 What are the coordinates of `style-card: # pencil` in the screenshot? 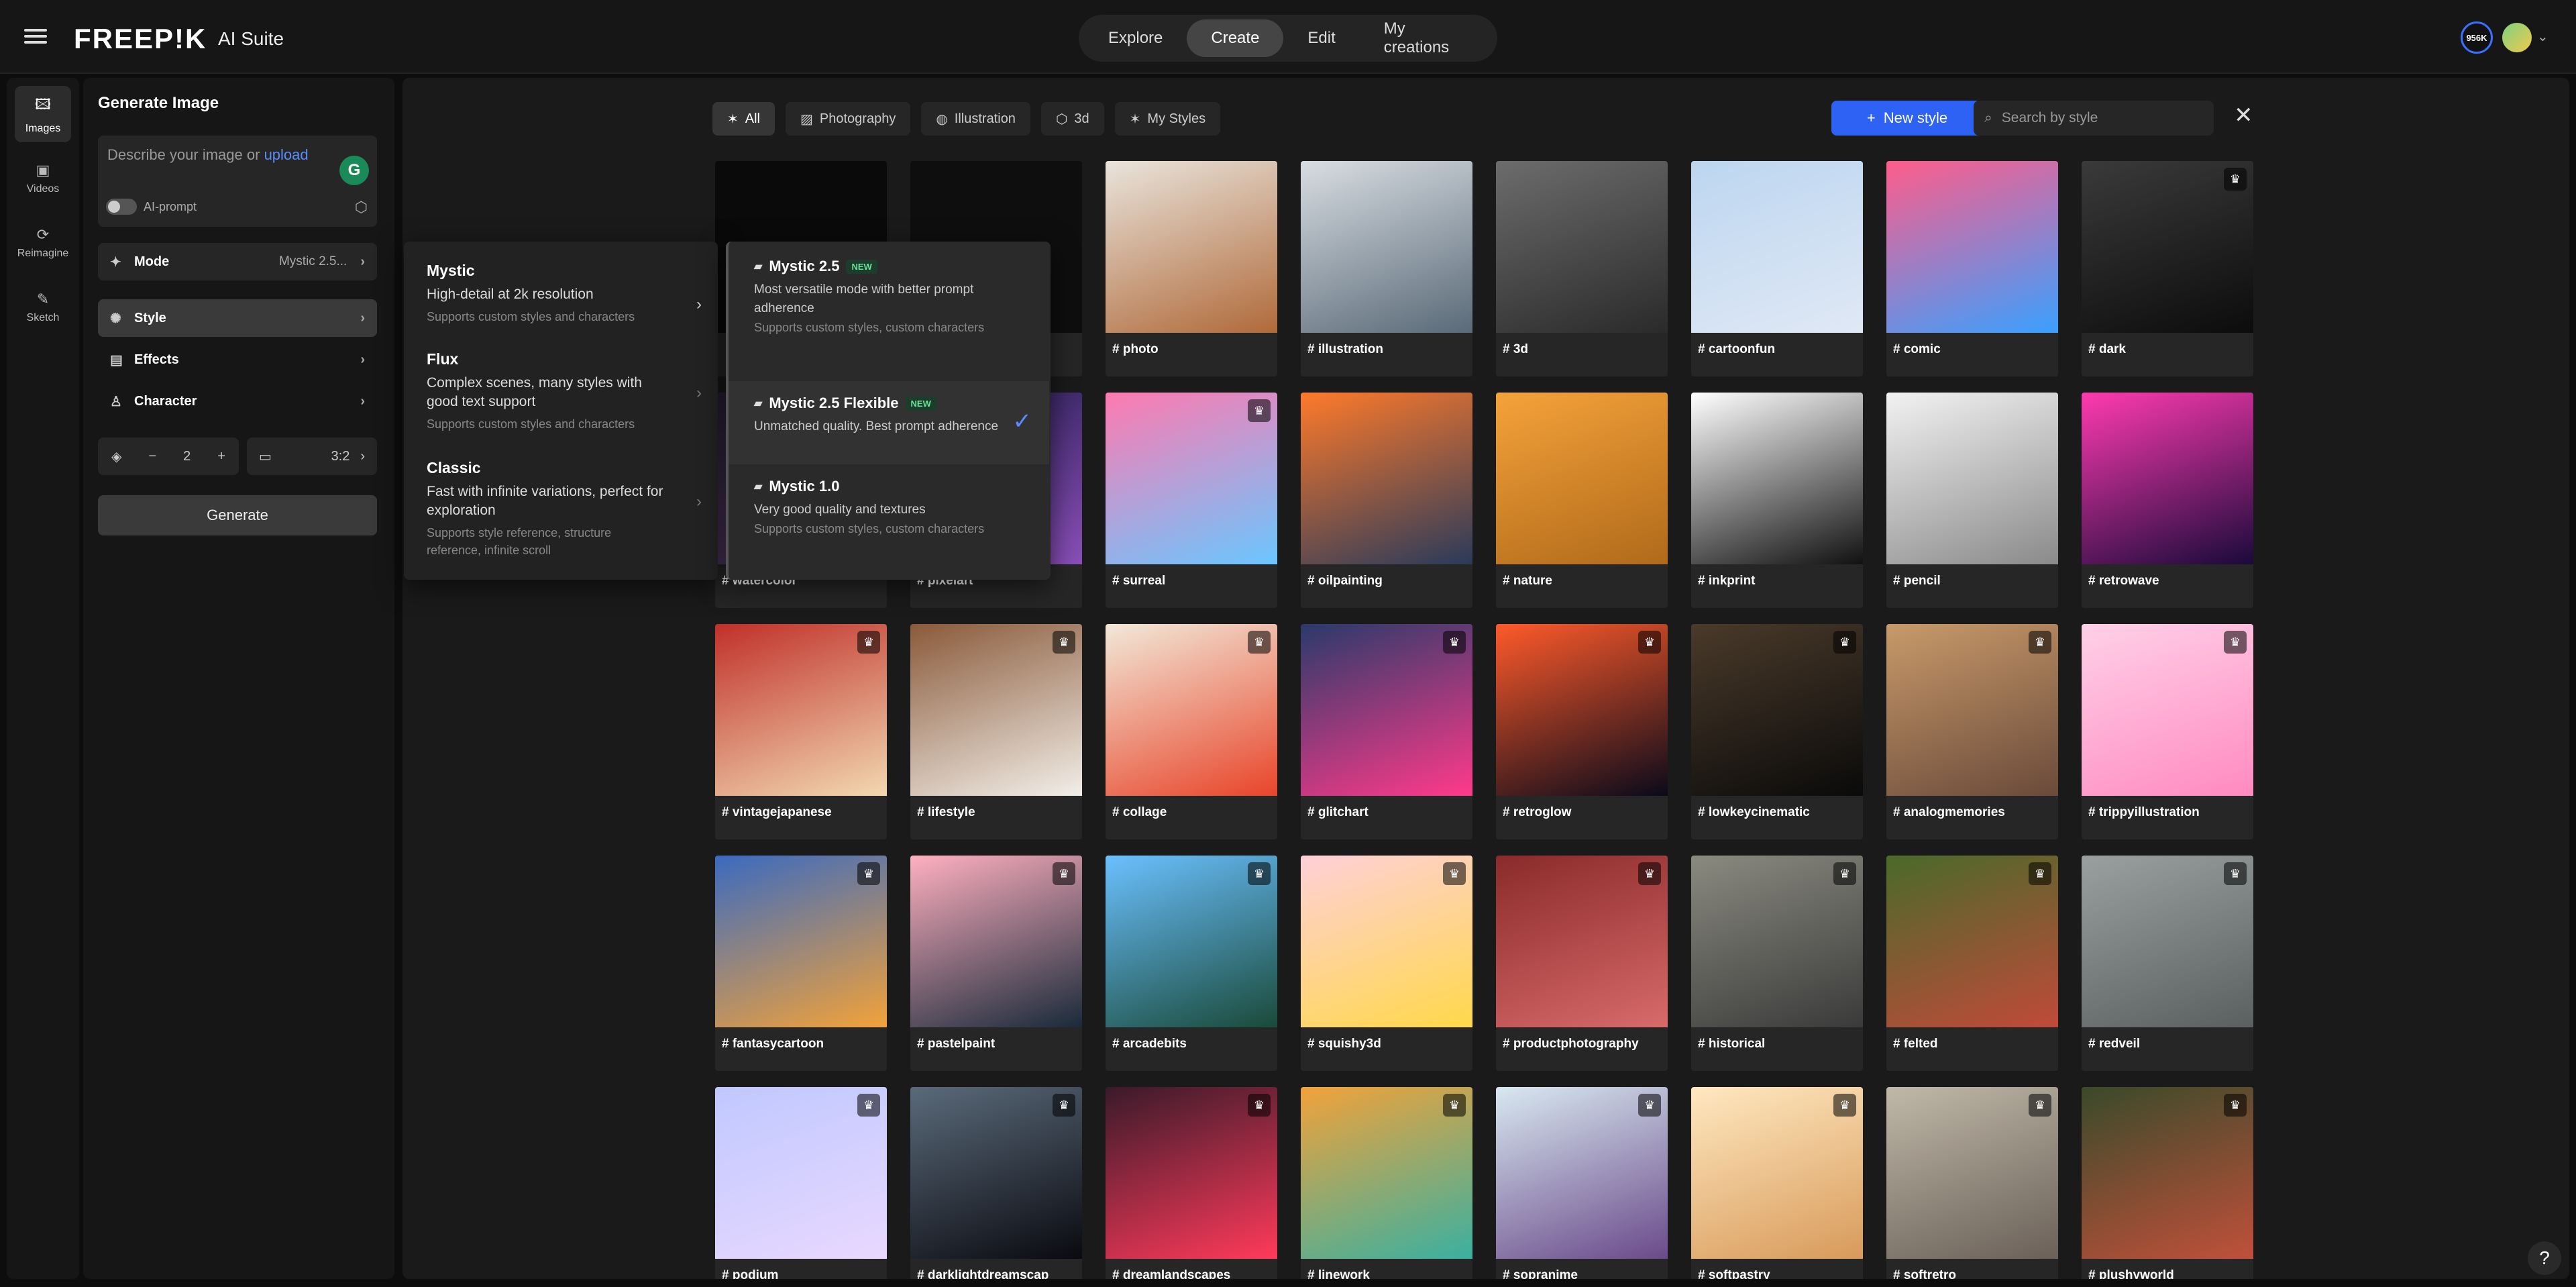 It's located at (1972, 500).